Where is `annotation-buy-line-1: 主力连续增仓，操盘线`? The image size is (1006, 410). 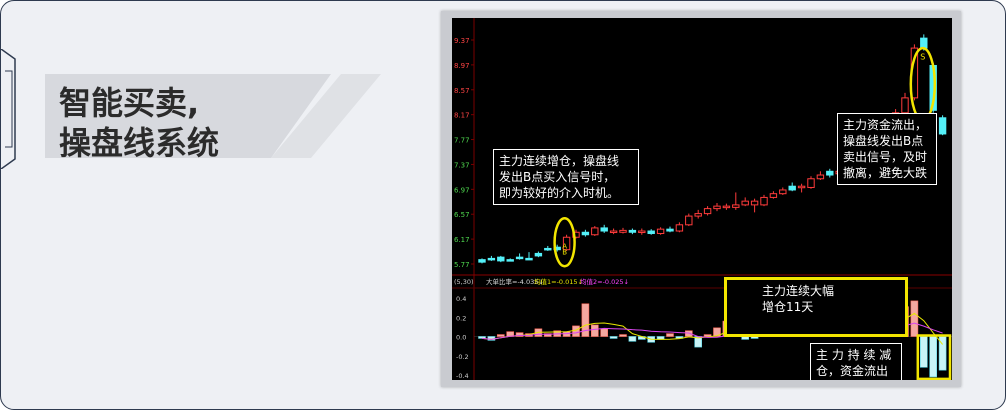
annotation-buy-line-1: 主力连续增仓，操盘线 is located at coordinates (559, 161).